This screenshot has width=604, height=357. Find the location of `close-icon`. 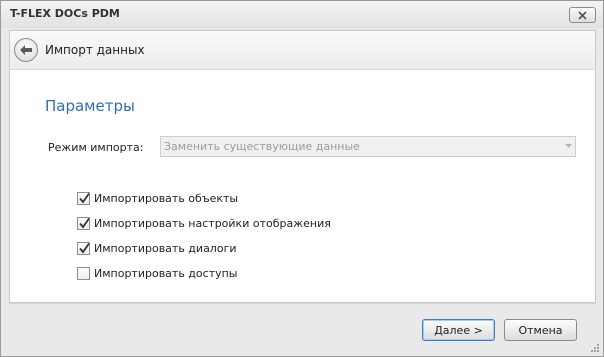

close-icon is located at coordinates (582, 15).